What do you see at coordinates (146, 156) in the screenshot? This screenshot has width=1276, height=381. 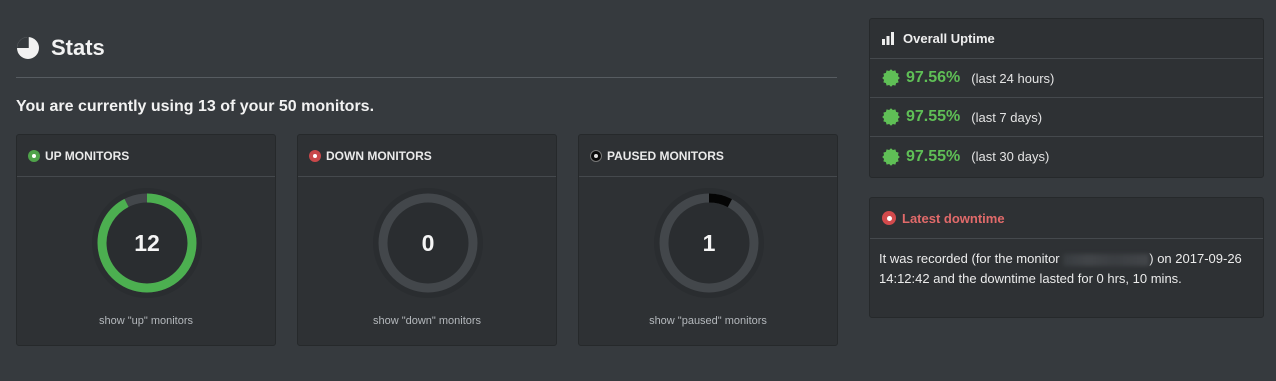 I see `card-header: UP MONITORS` at bounding box center [146, 156].